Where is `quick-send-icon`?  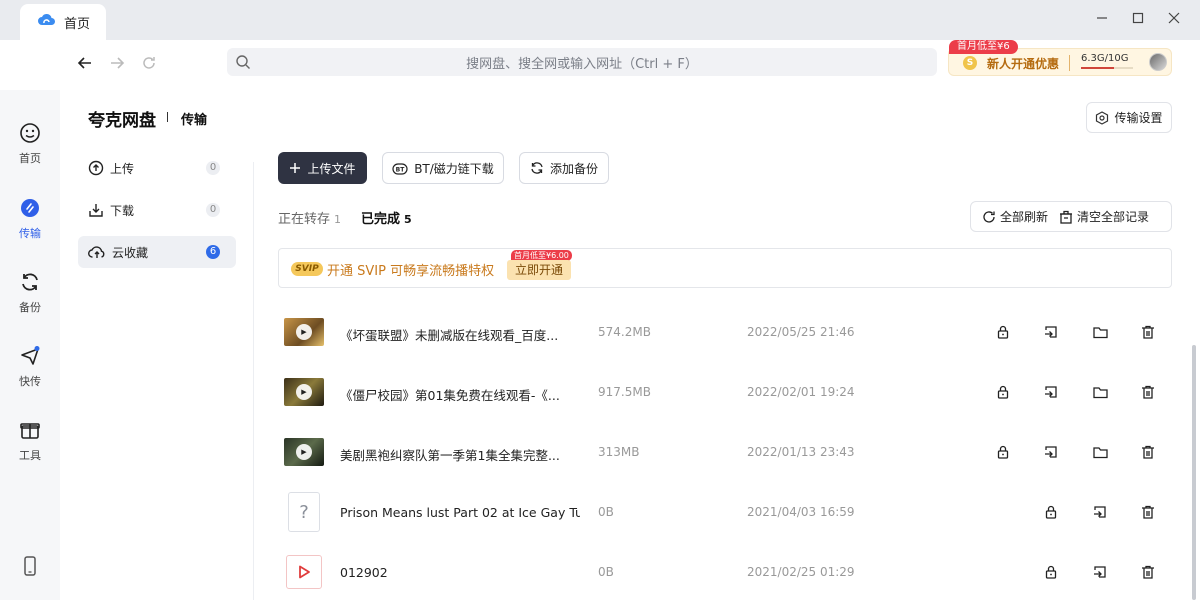
quick-send-icon is located at coordinates (30, 355).